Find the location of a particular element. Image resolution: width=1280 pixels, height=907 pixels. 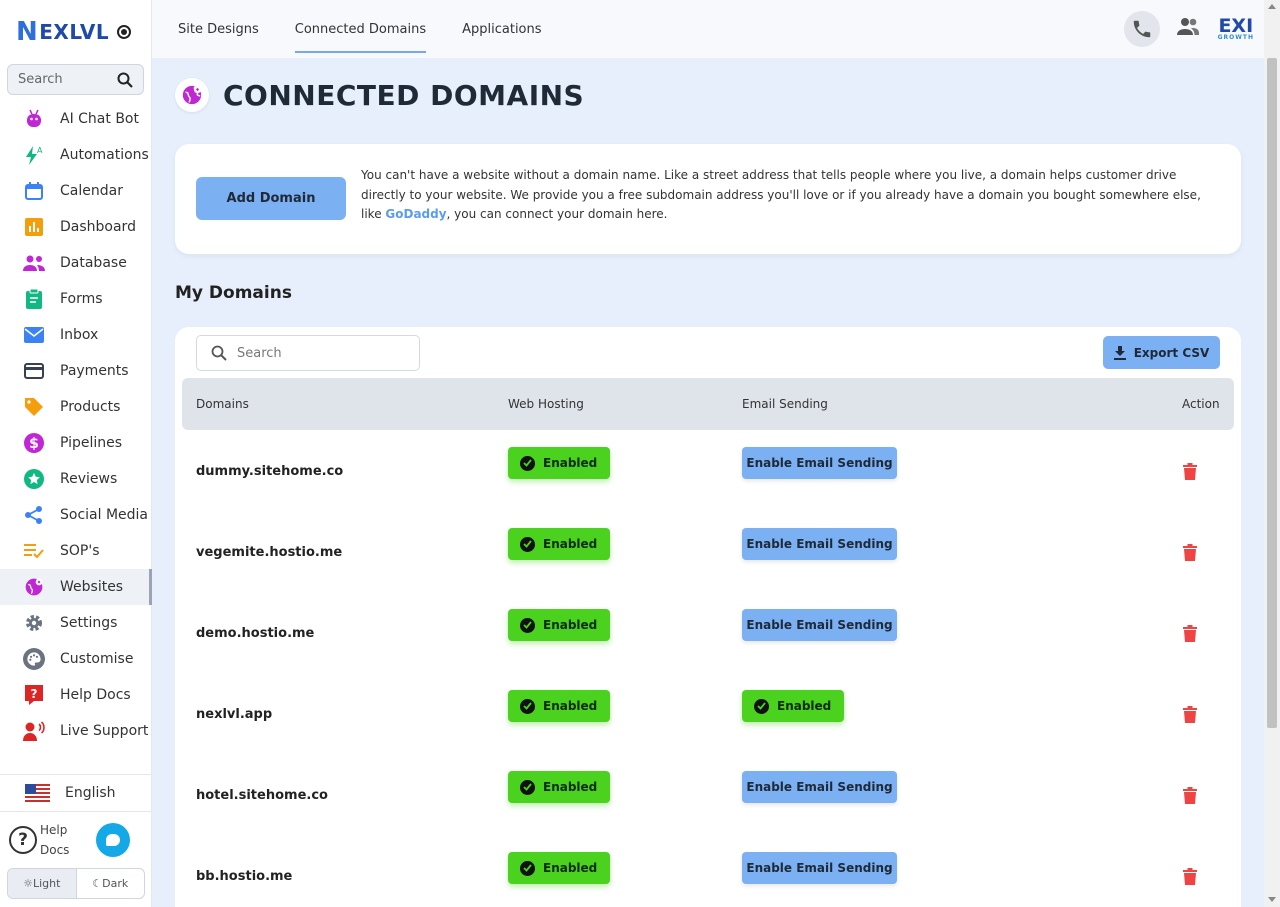

theme-light-button: ☼ Light is located at coordinates (42, 883).